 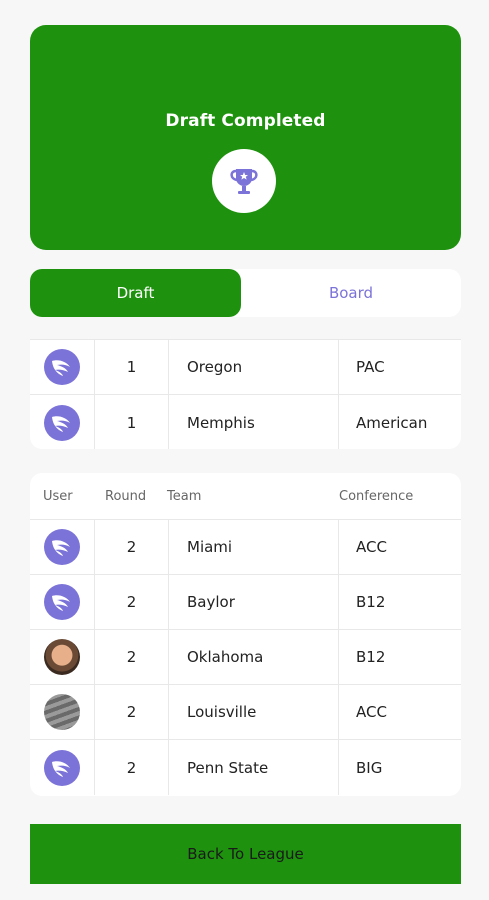 What do you see at coordinates (135, 293) in the screenshot?
I see `tab-draft: Draft` at bounding box center [135, 293].